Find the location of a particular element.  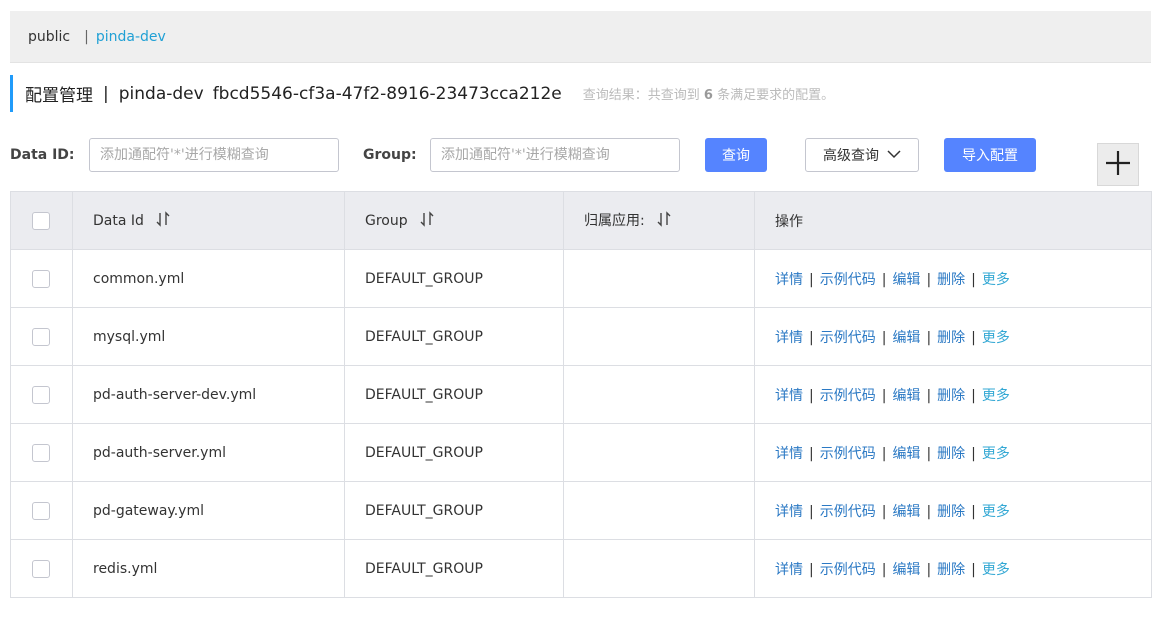

header-data-id-label: Data Id is located at coordinates (118, 220).